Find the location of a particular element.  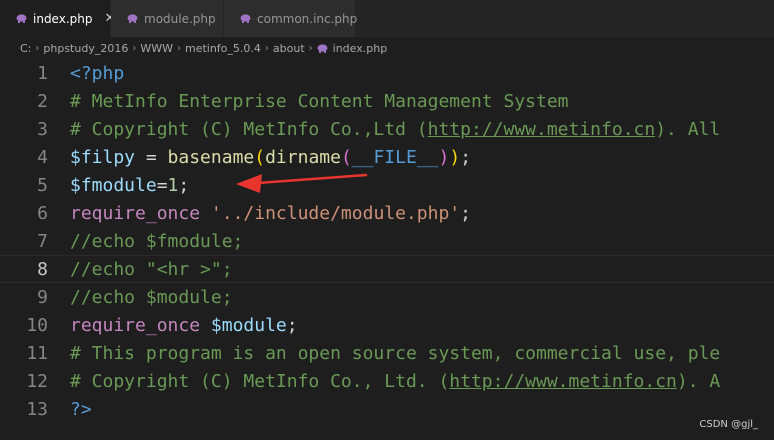

breadcrumb-item: WWW is located at coordinates (156, 48).